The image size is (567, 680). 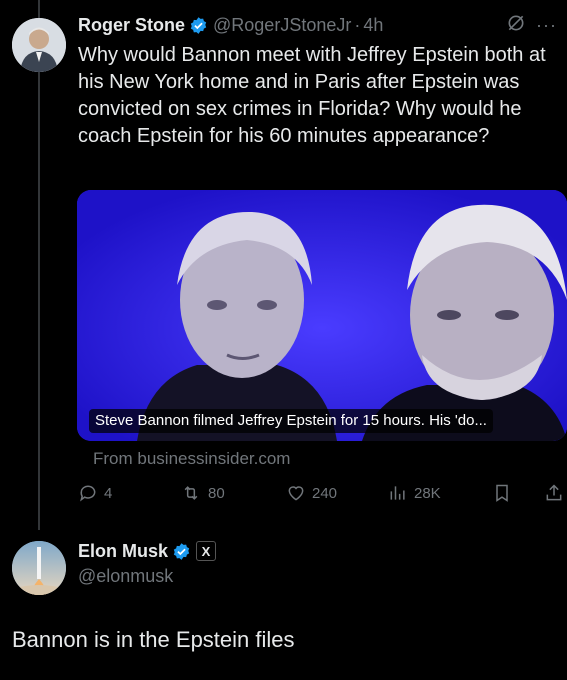 What do you see at coordinates (39, 568) in the screenshot?
I see `elon-musk-avatar` at bounding box center [39, 568].